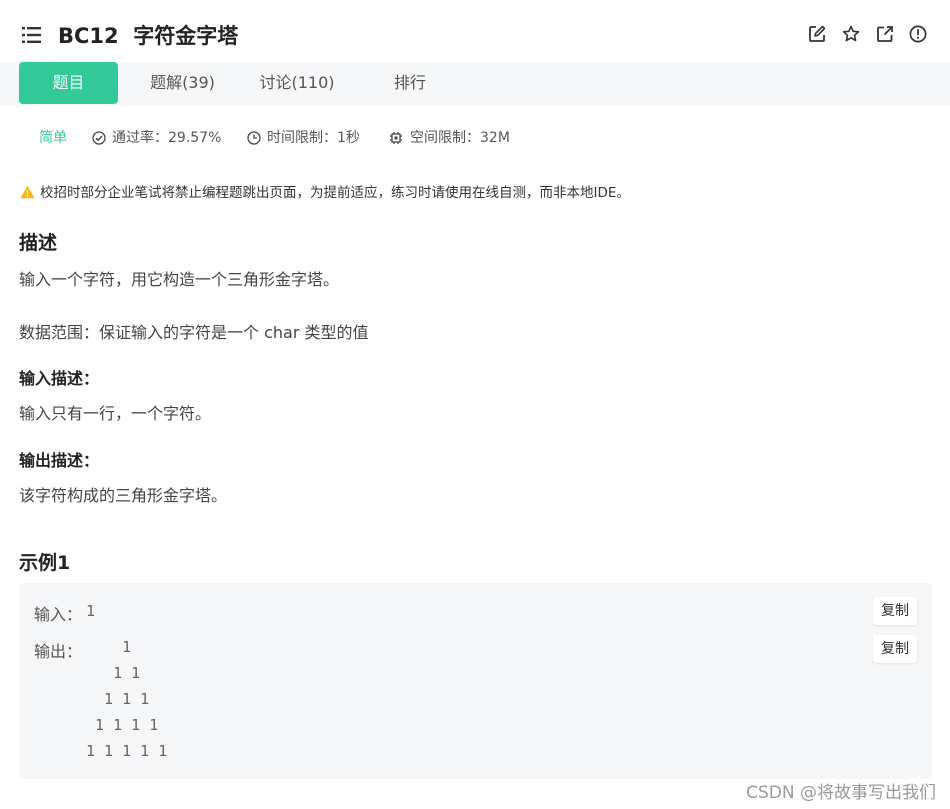 The width and height of the screenshot is (950, 809). I want to click on example-input-label: 输入：, so click(58, 614).